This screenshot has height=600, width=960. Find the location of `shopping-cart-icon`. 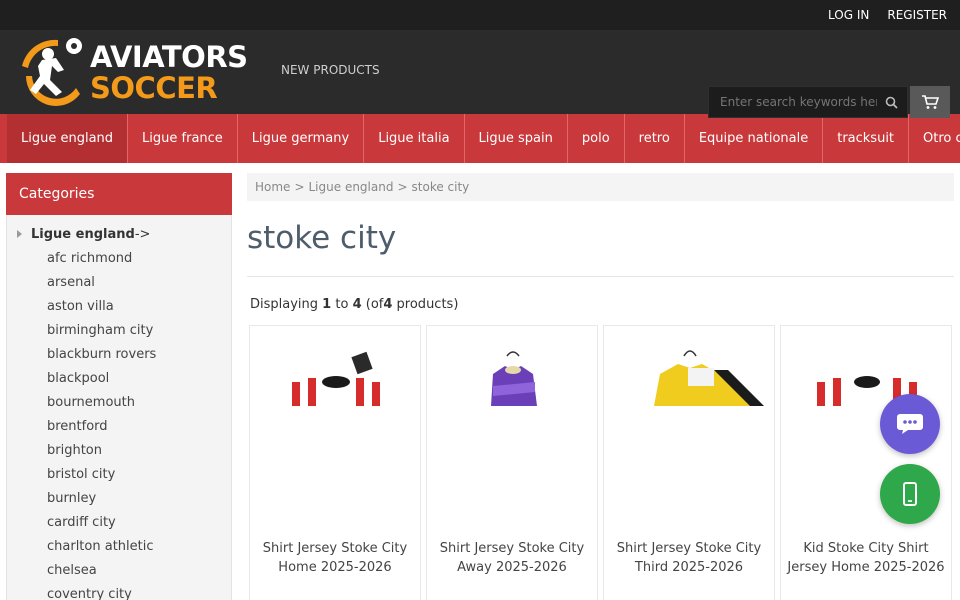

shopping-cart-icon is located at coordinates (930, 102).